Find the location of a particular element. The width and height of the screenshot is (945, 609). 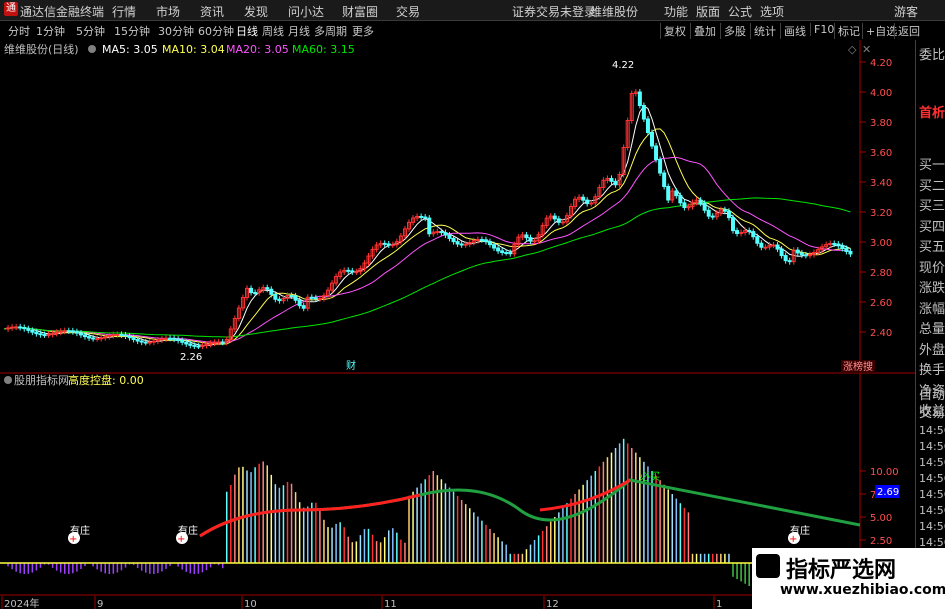

side-quote-row: 买四 is located at coordinates (932, 227).